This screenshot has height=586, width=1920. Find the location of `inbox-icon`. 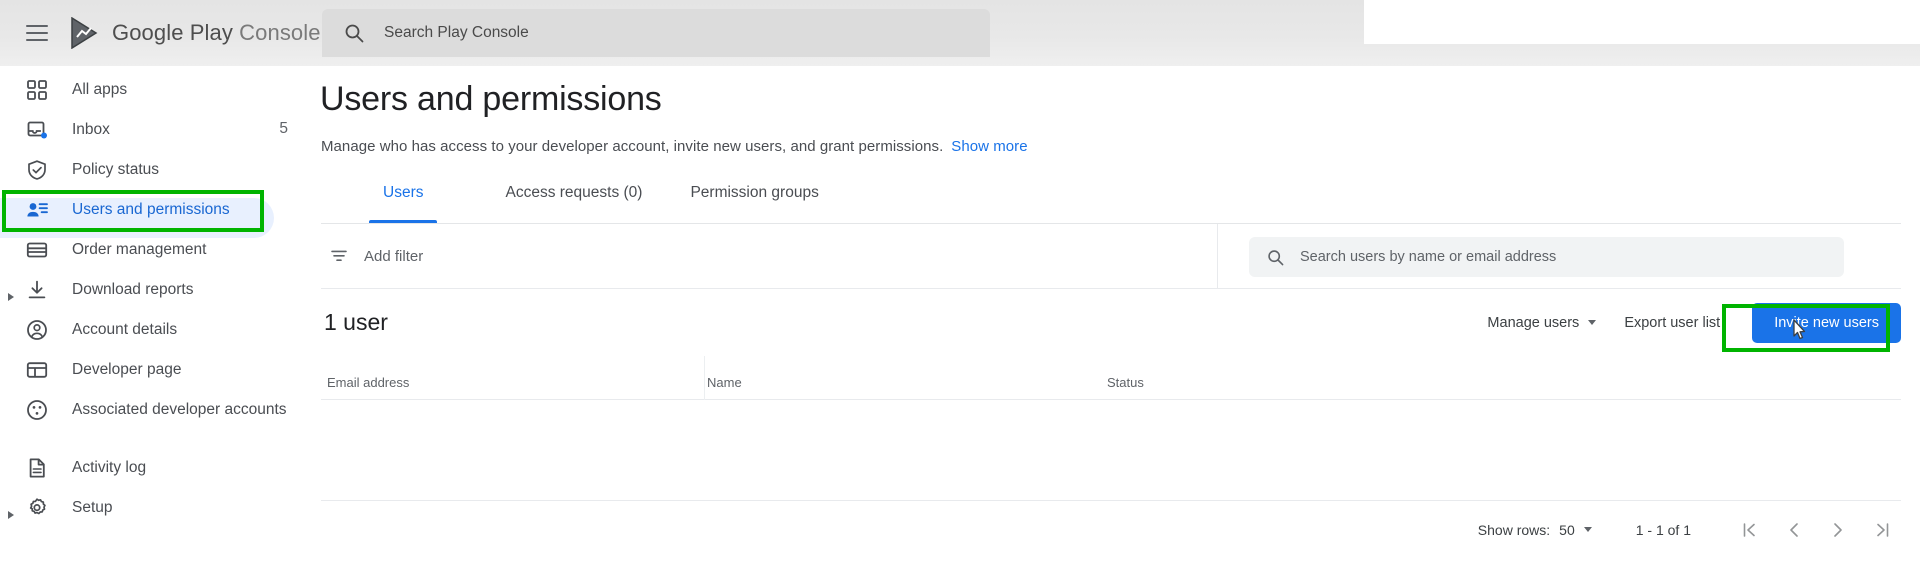

inbox-icon is located at coordinates (37, 130).